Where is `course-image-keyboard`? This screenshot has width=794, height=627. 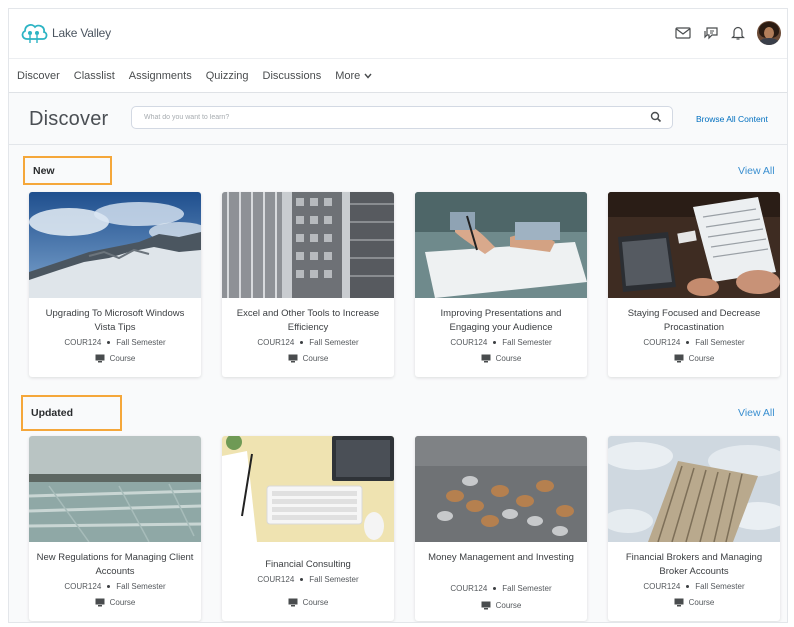 course-image-keyboard is located at coordinates (308, 489).